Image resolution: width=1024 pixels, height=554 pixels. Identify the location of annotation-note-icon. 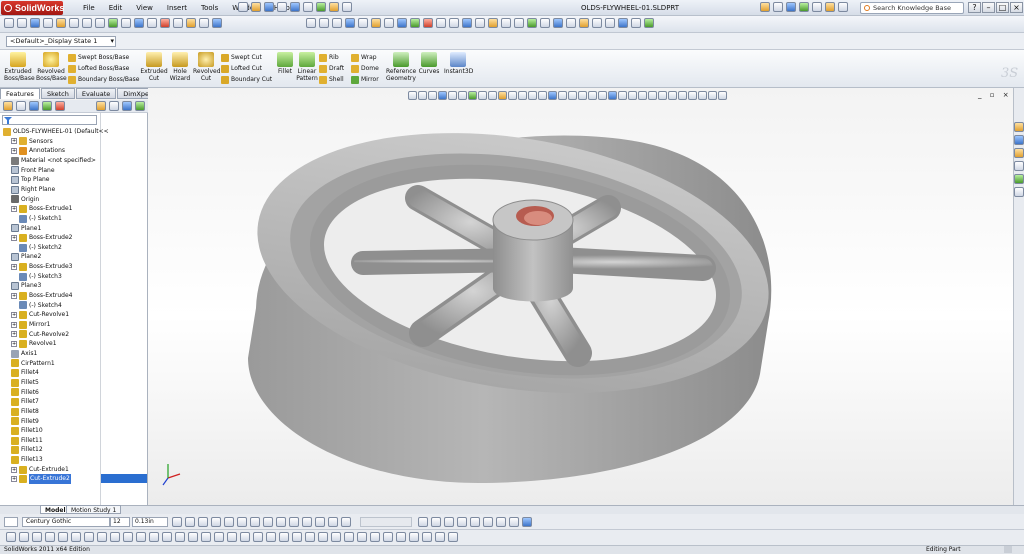
(61, 23).